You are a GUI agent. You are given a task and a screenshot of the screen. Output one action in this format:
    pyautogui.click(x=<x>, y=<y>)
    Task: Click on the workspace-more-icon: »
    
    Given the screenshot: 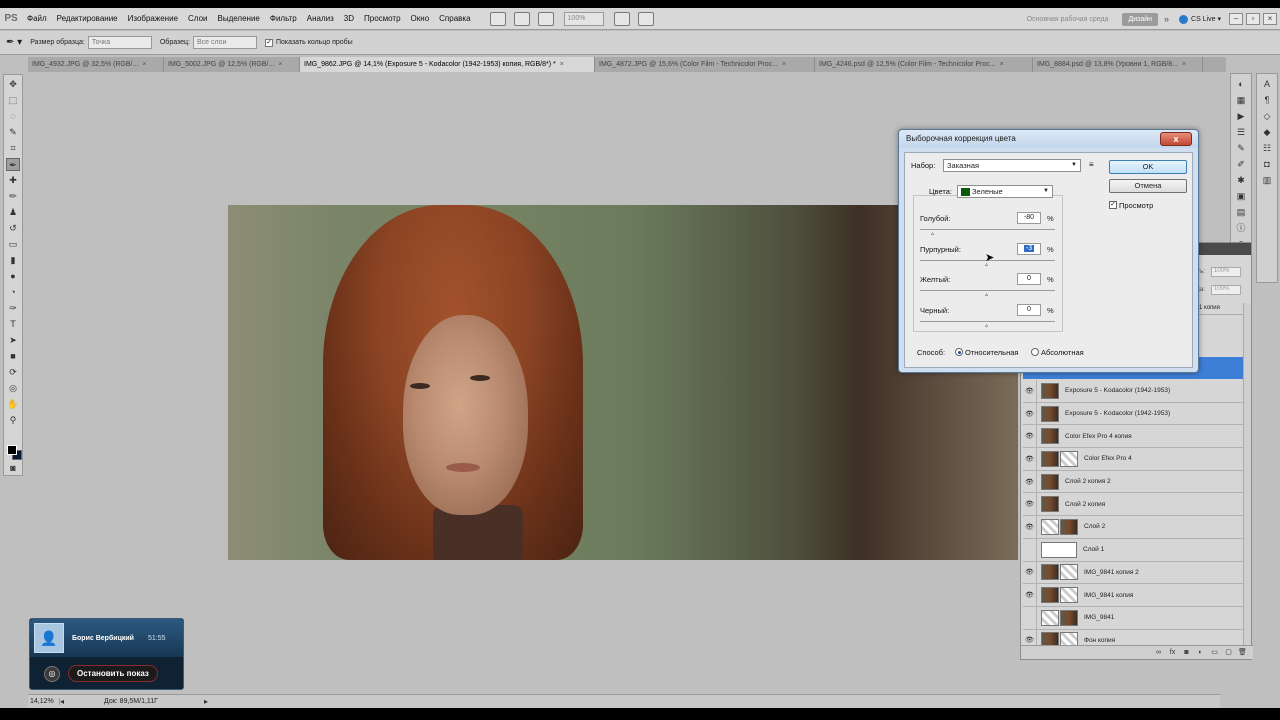 What is the action you would take?
    pyautogui.click(x=1166, y=19)
    